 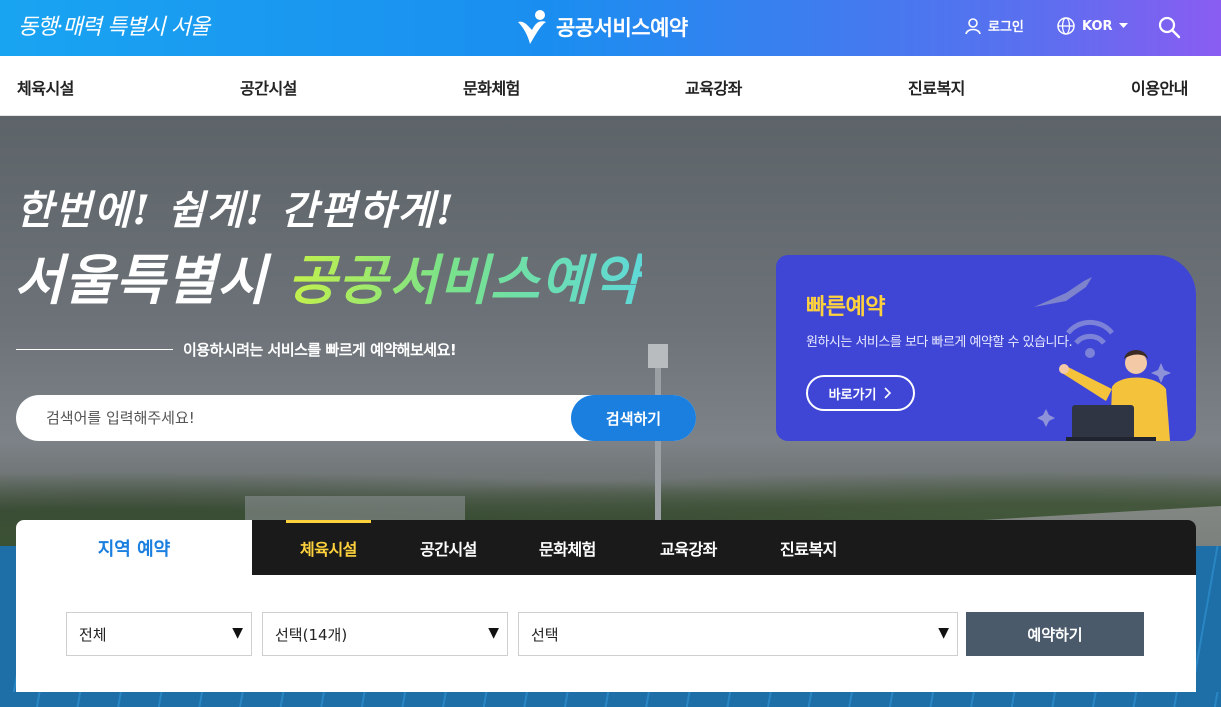 What do you see at coordinates (159, 634) in the screenshot?
I see `region-select: 전체 ▼` at bounding box center [159, 634].